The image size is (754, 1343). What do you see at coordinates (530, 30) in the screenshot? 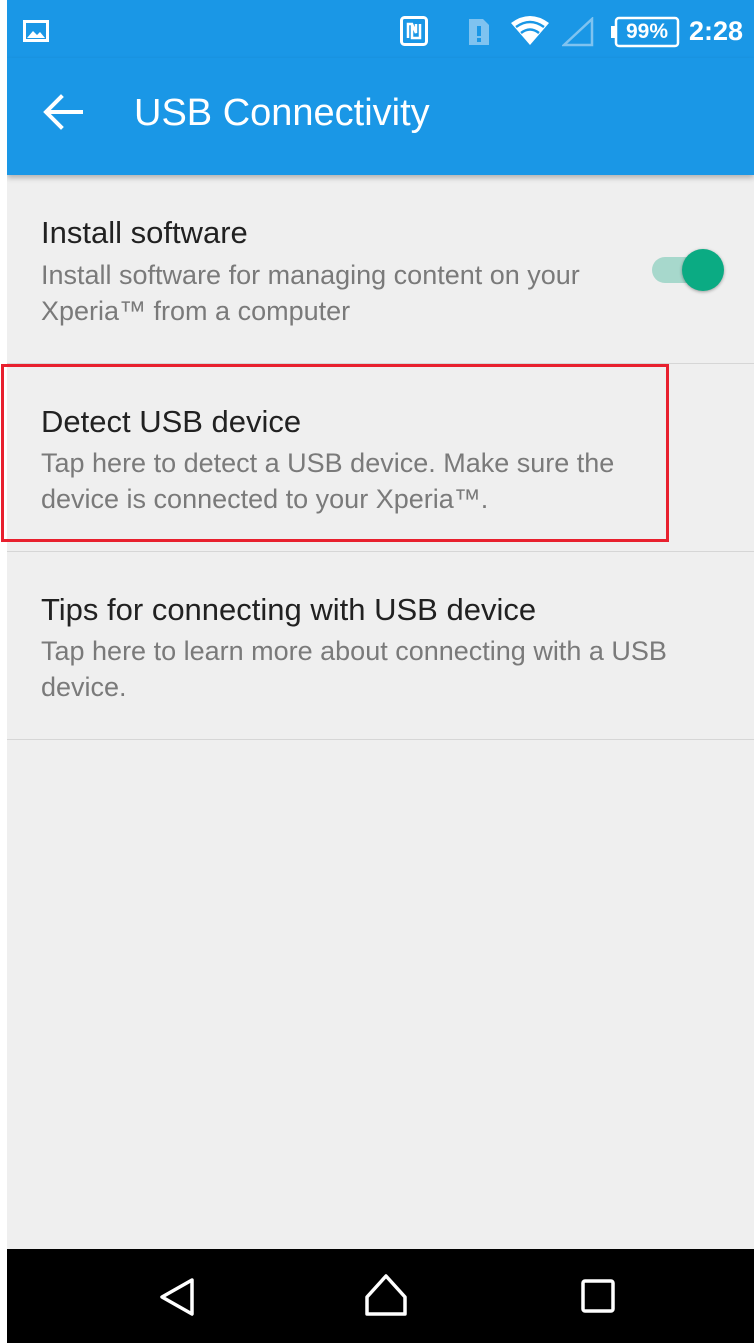
I see `wifi-icon` at bounding box center [530, 30].